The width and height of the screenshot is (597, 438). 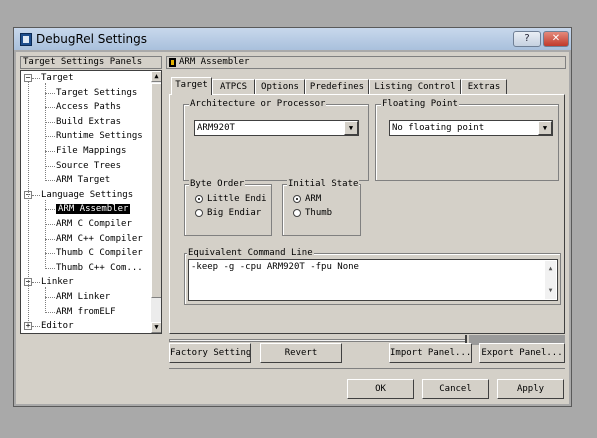 What do you see at coordinates (250, 253) in the screenshot?
I see `command-line-label: Equivalent Command Line` at bounding box center [250, 253].